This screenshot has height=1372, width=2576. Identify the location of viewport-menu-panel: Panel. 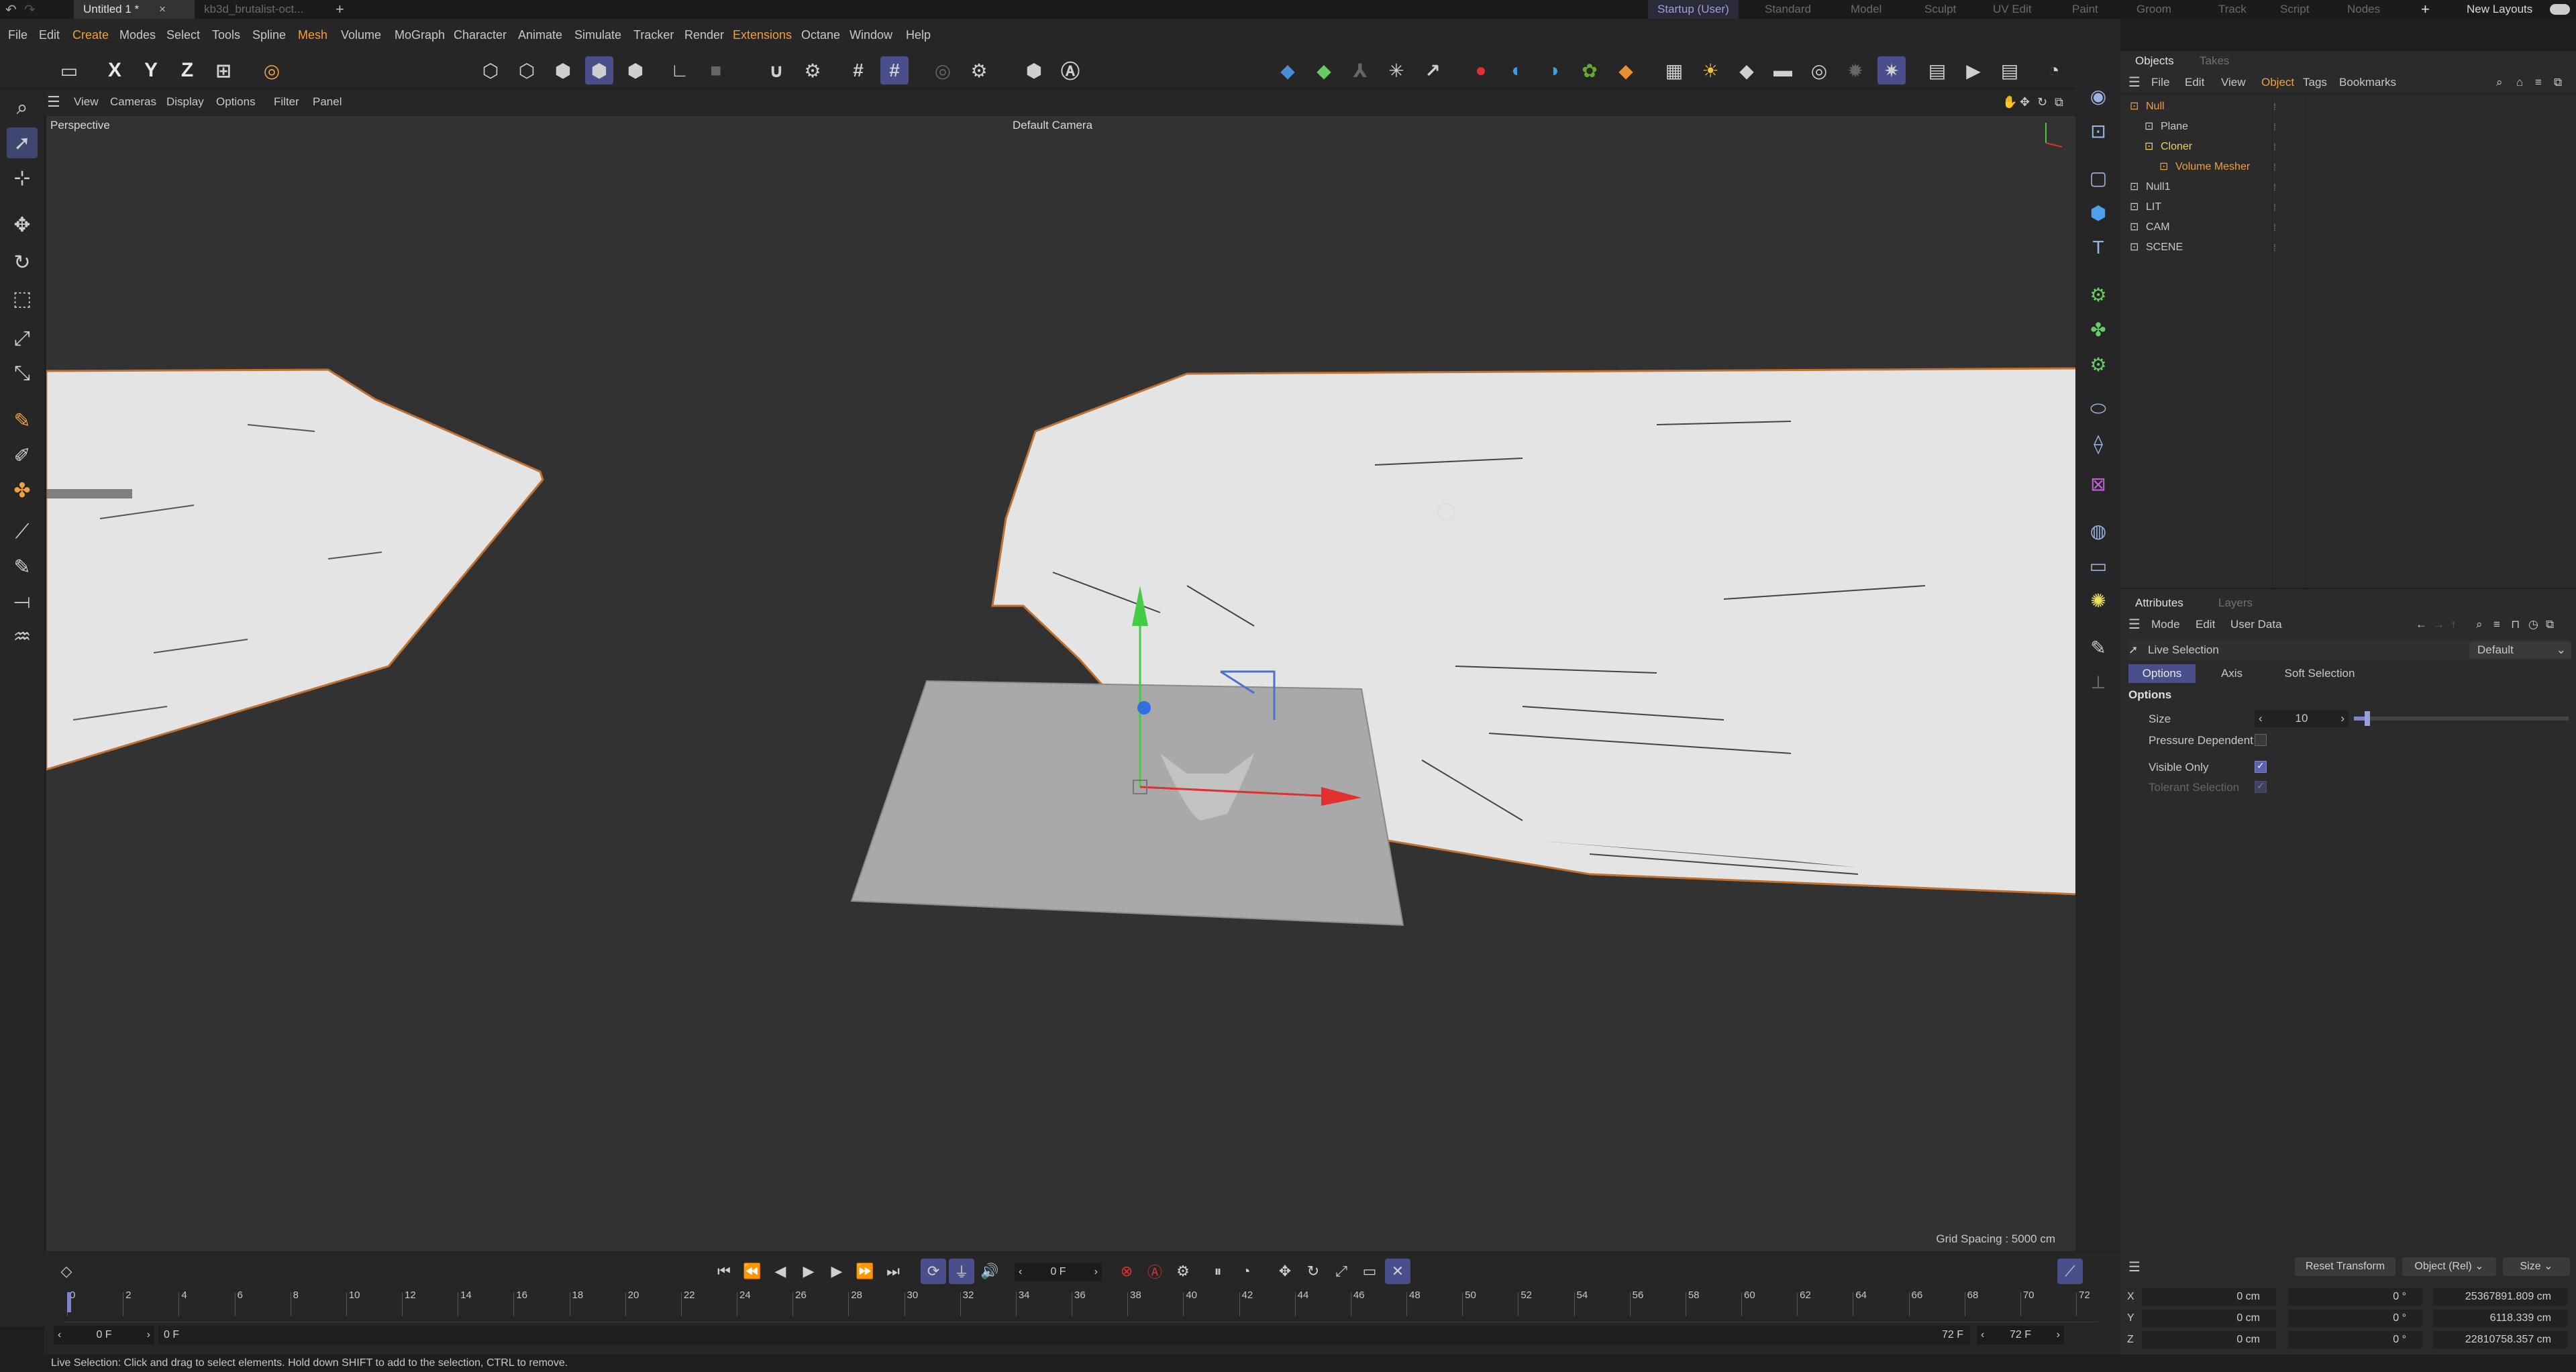
(327, 102).